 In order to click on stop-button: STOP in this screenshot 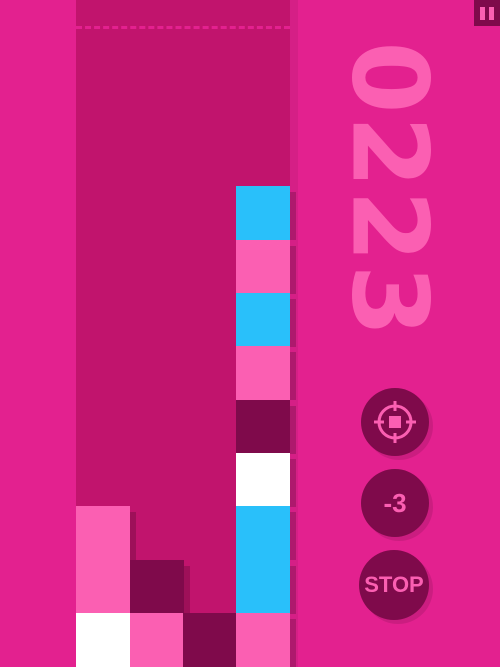, I will do `click(394, 585)`.